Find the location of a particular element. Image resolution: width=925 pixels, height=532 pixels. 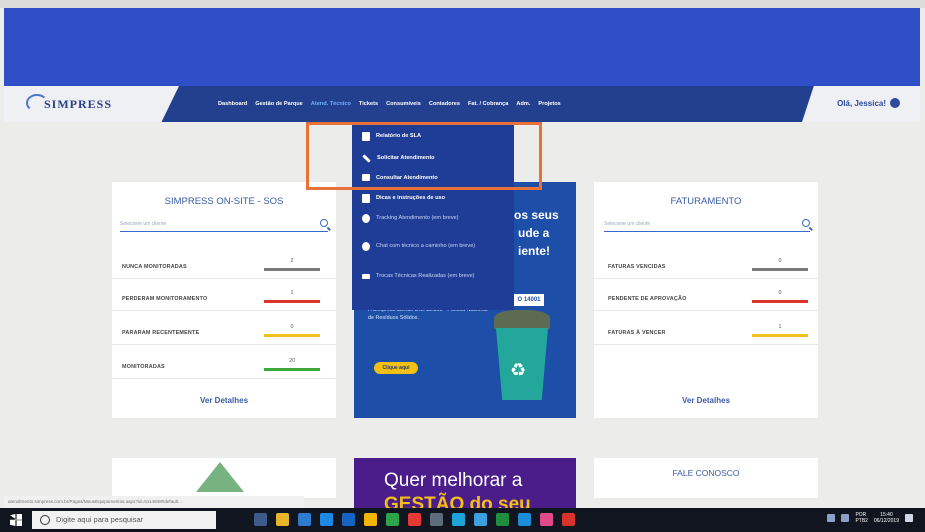

sos-row-value: 2 is located at coordinates (292, 261).